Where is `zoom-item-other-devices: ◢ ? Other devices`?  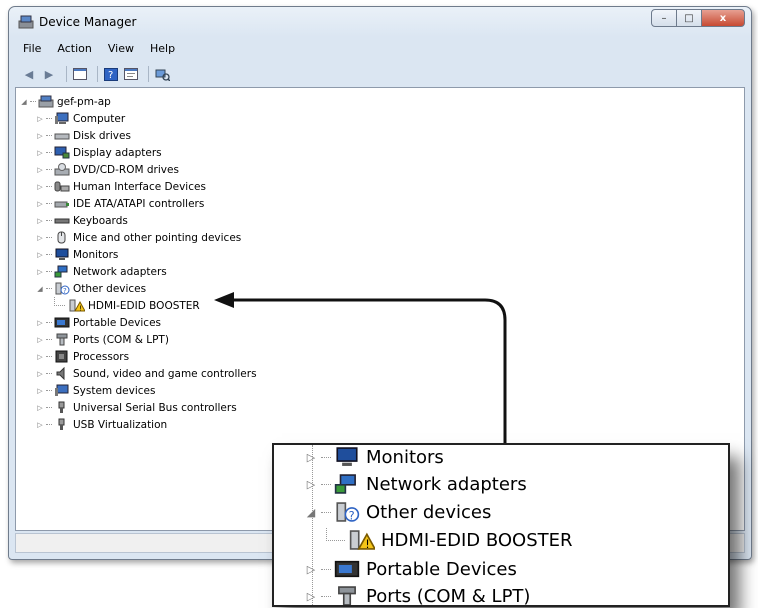 zoom-item-other-devices: ◢ ? Other devices is located at coordinates (398, 512).